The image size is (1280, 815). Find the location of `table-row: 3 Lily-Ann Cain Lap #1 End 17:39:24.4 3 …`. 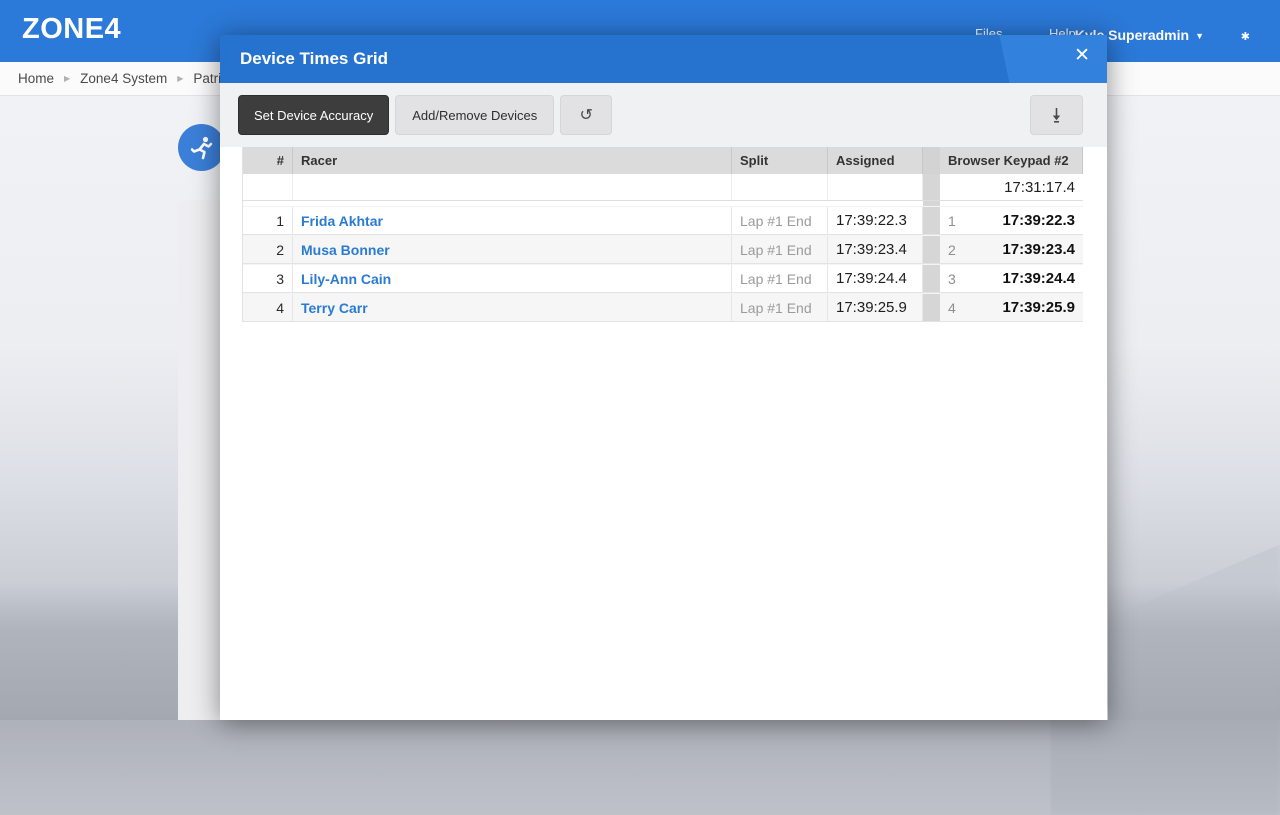

table-row: 3 Lily-Ann Cain Lap #1 End 17:39:24.4 3 … is located at coordinates (663, 278).